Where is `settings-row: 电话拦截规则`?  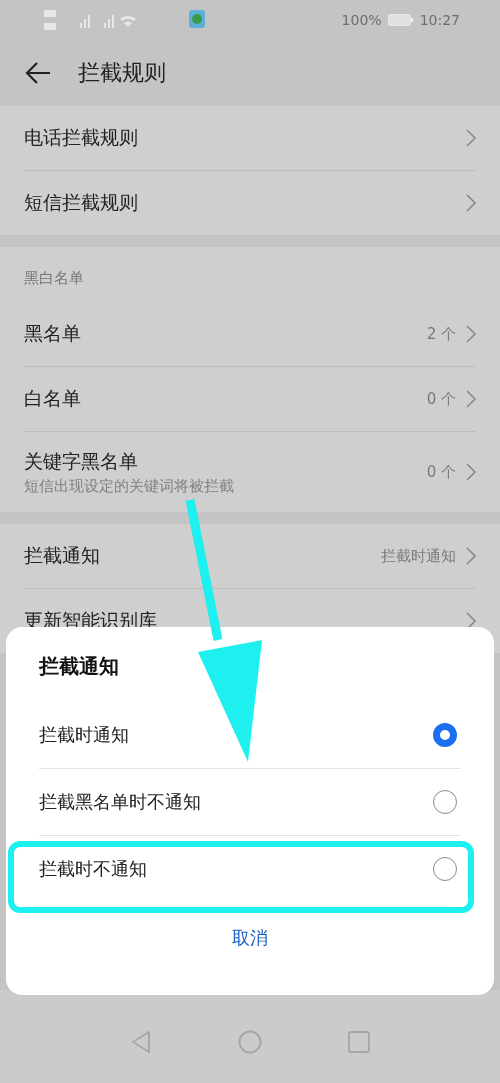 settings-row: 电话拦截规则 is located at coordinates (250, 138).